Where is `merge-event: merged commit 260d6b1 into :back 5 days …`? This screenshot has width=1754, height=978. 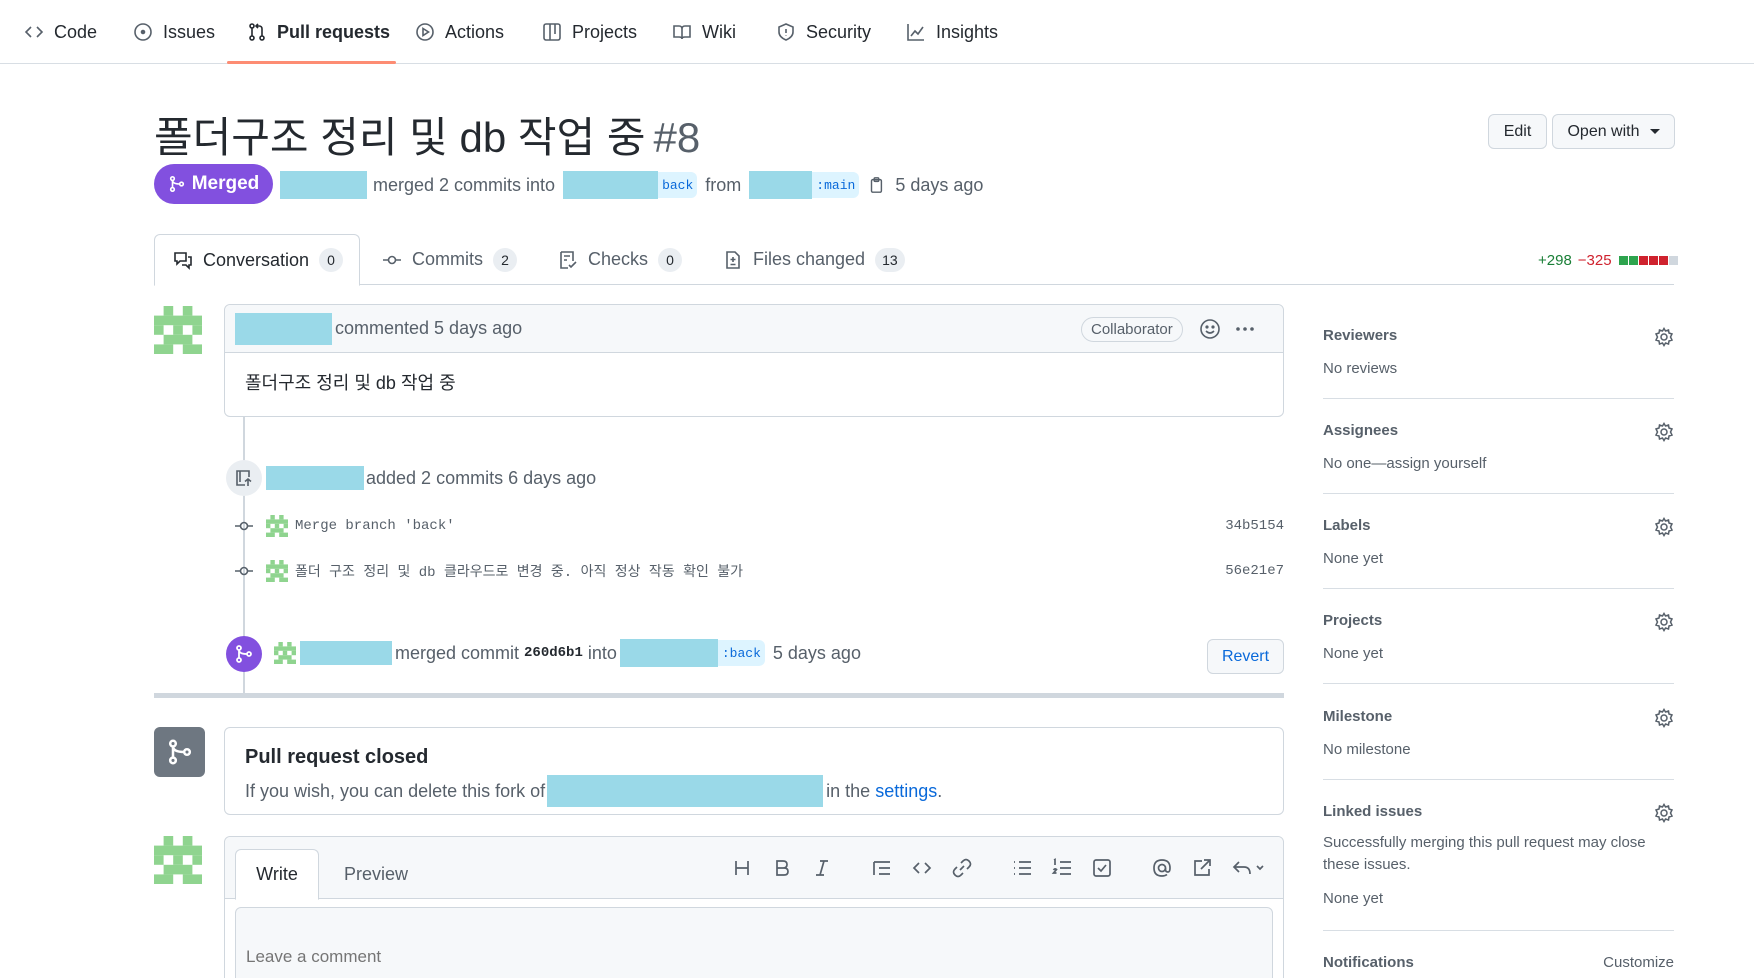 merge-event: merged commit 260d6b1 into :back 5 days … is located at coordinates (567, 653).